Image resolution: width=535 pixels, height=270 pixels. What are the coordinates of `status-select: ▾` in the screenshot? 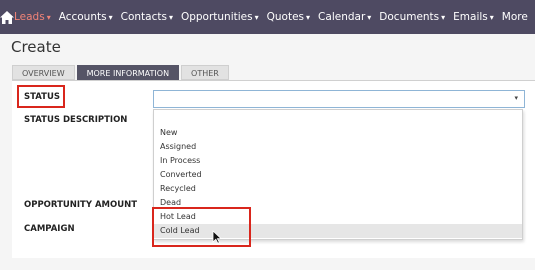 It's located at (339, 99).